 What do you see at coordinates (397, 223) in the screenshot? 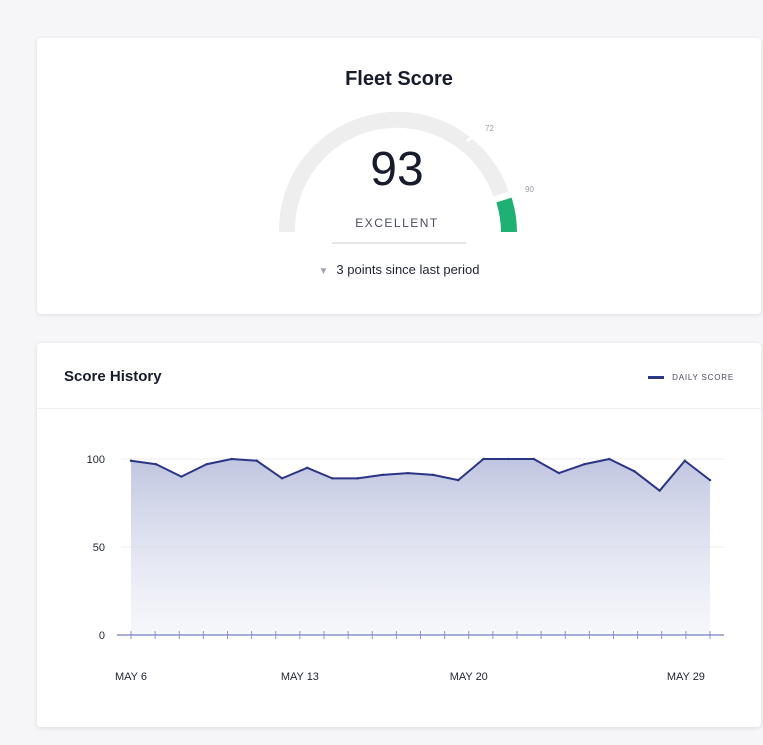
I see `score-rating: EXCELLENT` at bounding box center [397, 223].